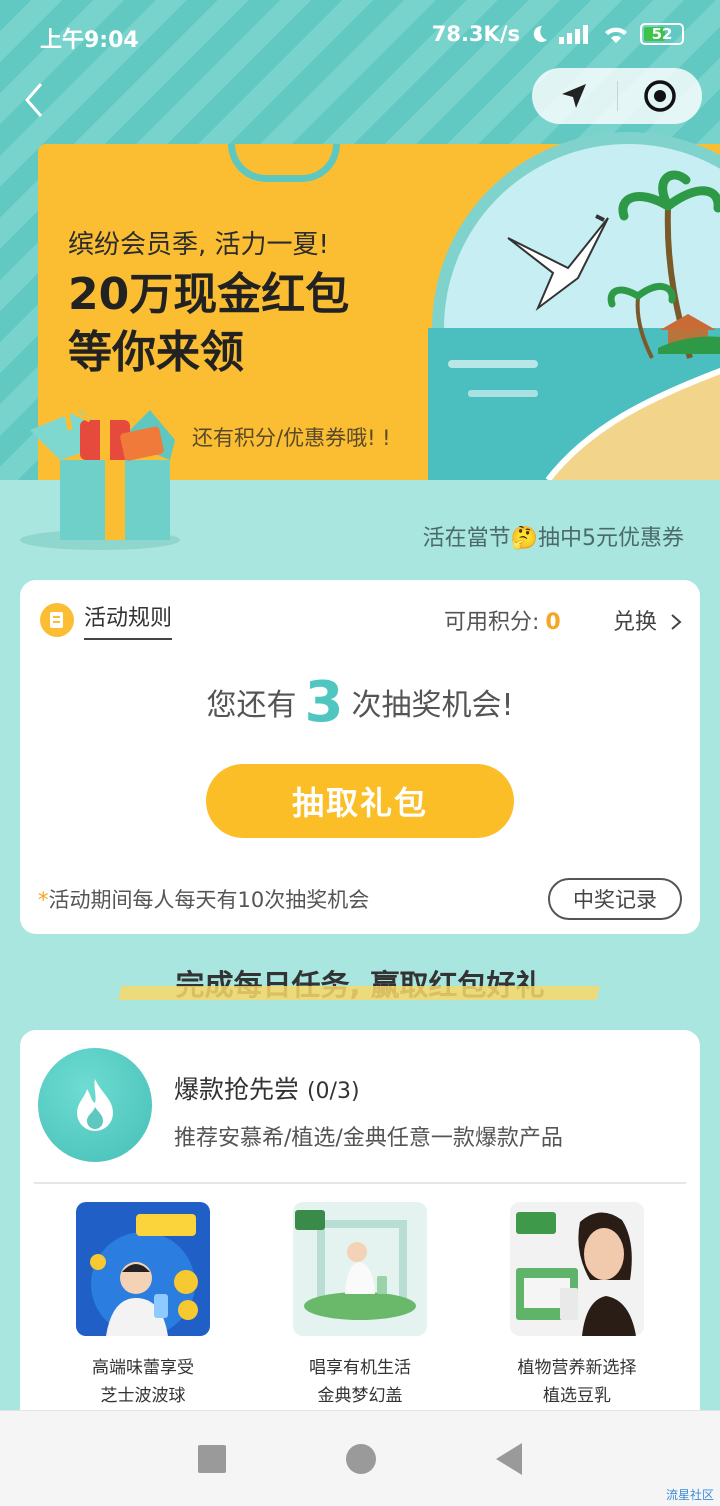 This screenshot has height=1506, width=720. What do you see at coordinates (143, 1368) in the screenshot?
I see `product-line1: 高端味蕾享受` at bounding box center [143, 1368].